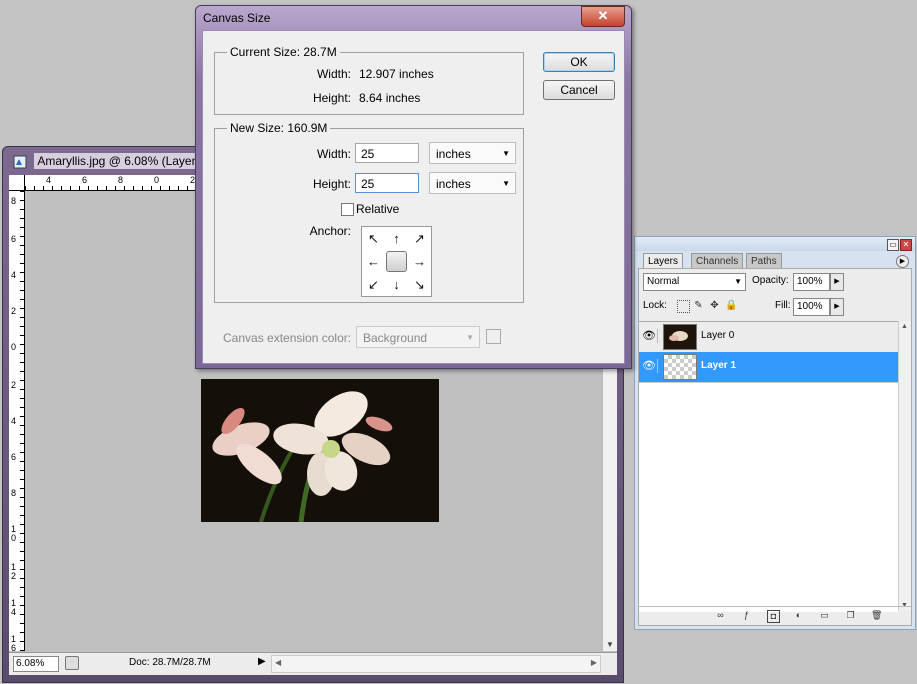 This screenshot has width=917, height=684. What do you see at coordinates (837, 282) in the screenshot?
I see `opacity-slider-arrow-icon: ▶` at bounding box center [837, 282].